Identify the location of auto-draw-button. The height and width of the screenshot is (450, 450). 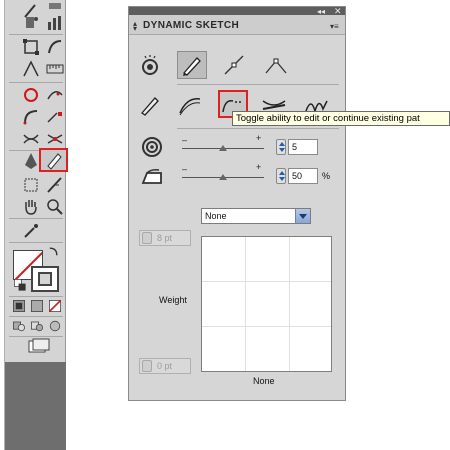
(150, 65).